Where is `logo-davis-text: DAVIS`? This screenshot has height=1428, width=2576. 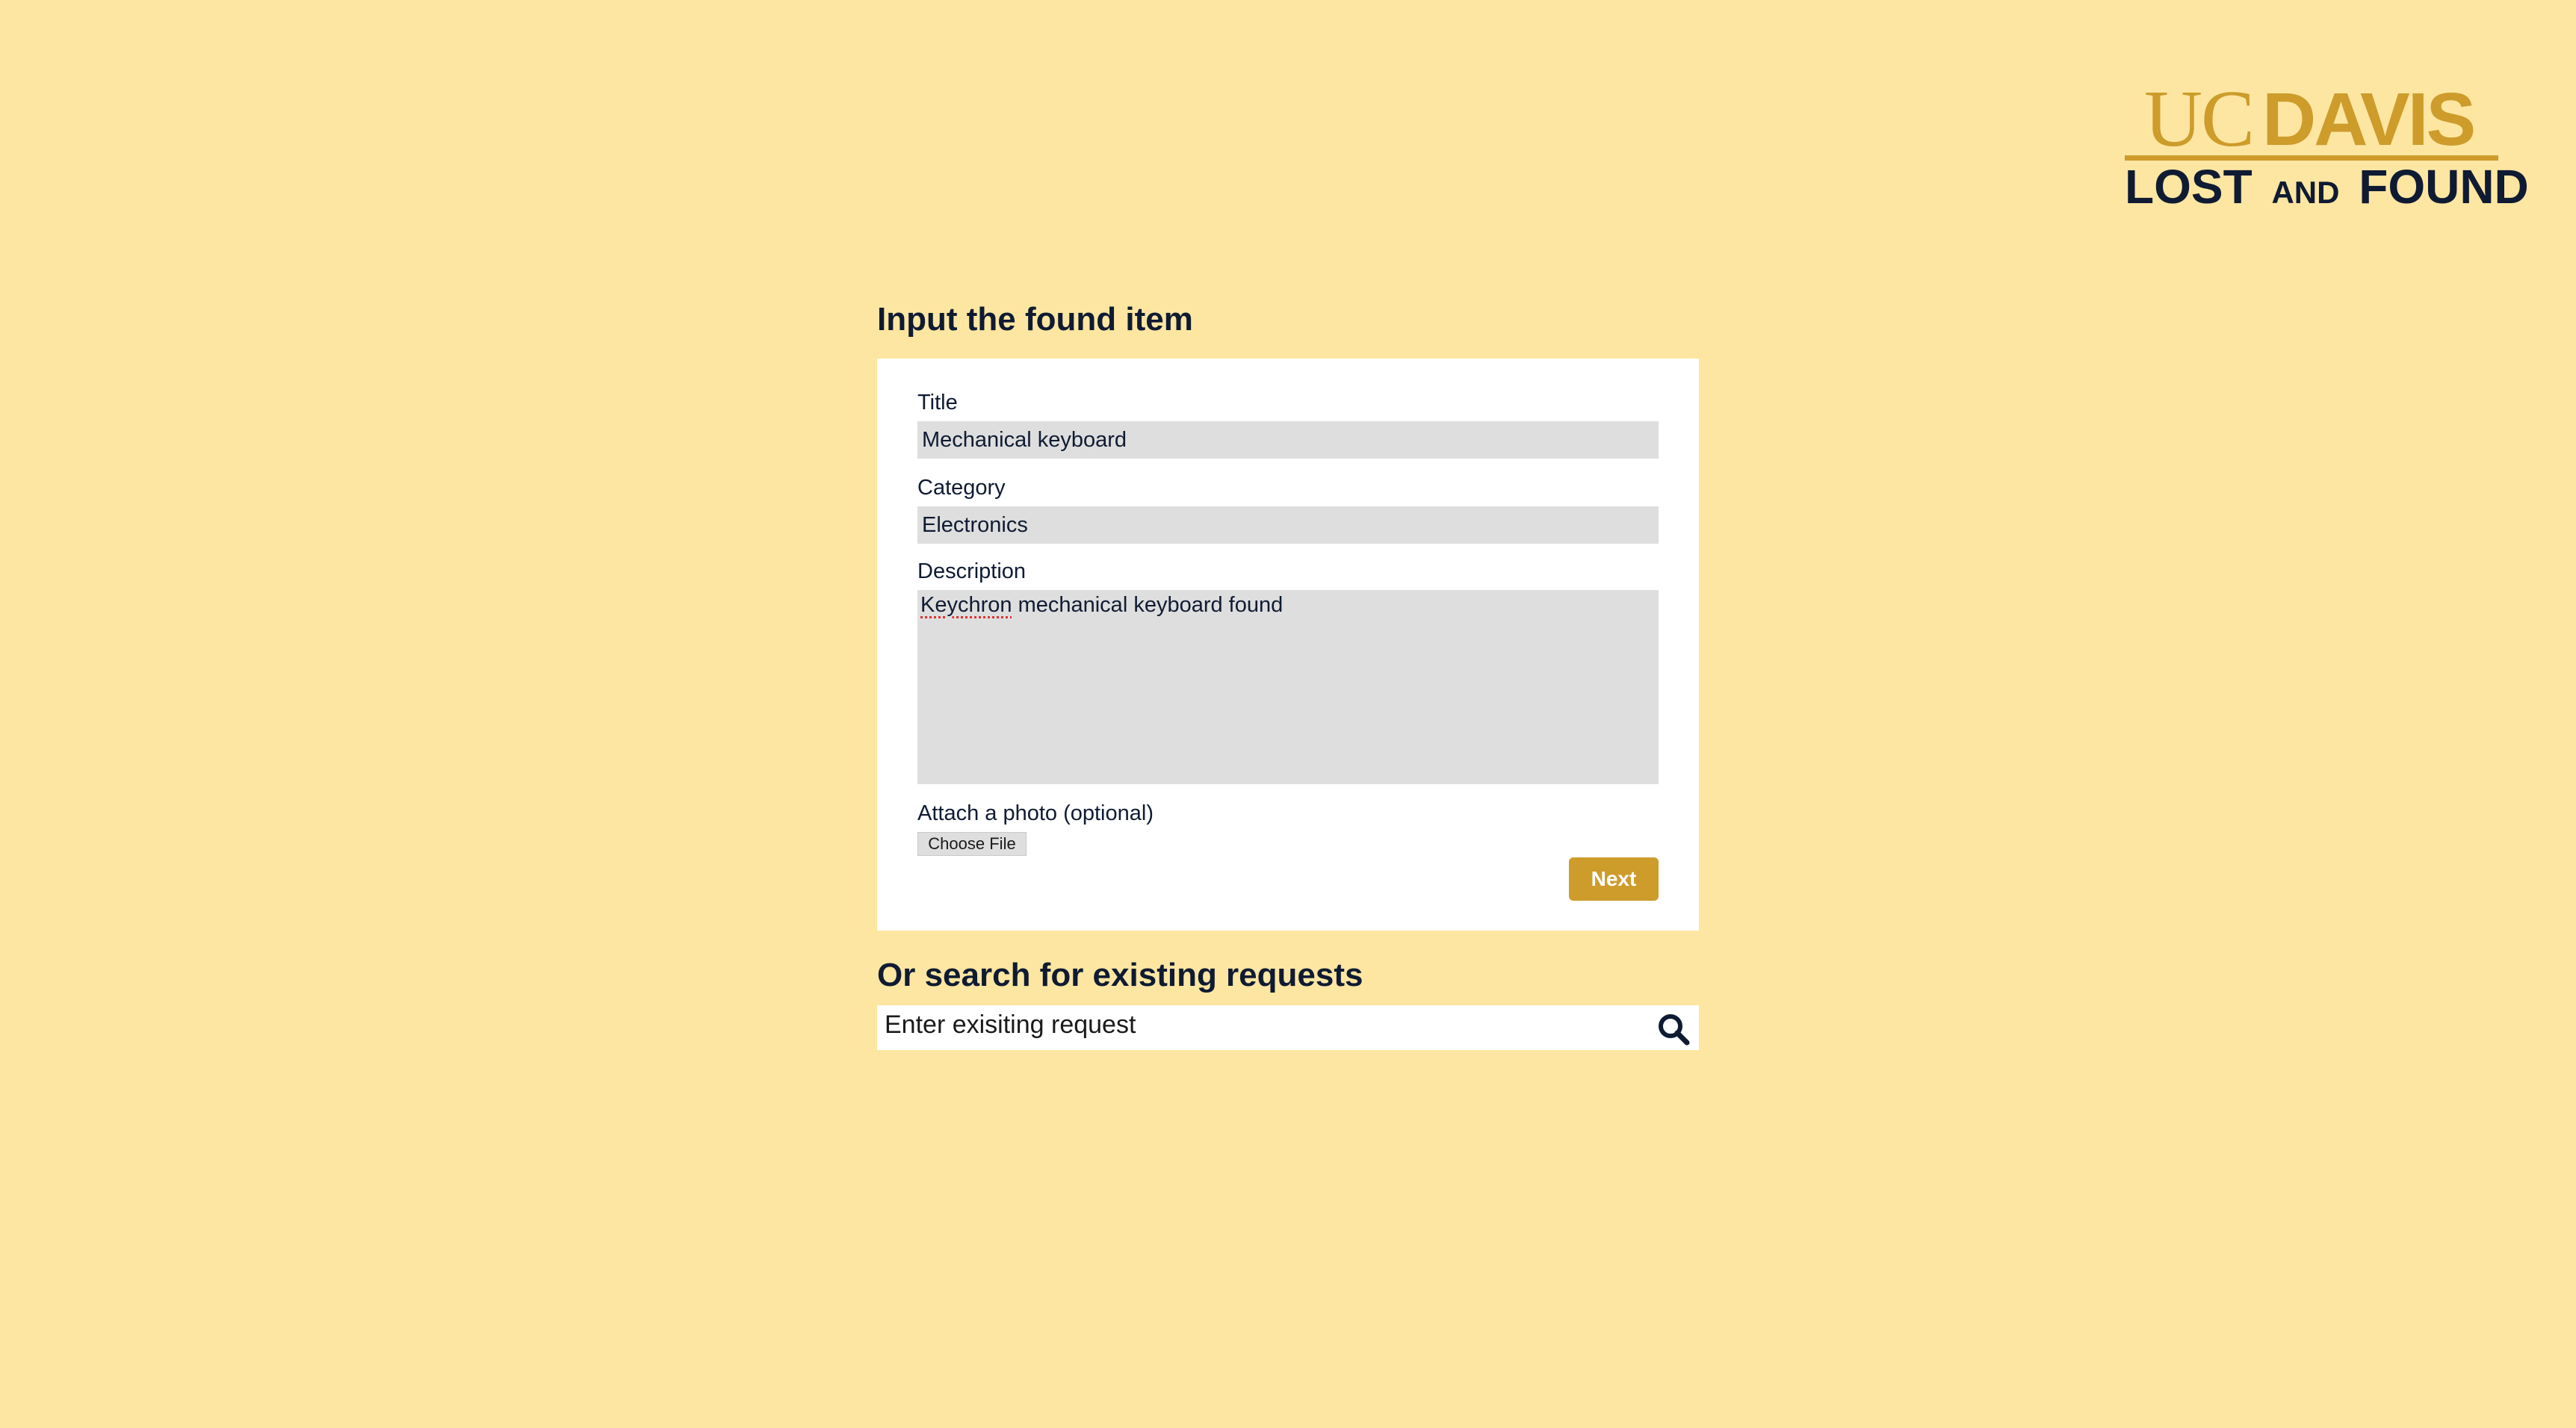
logo-davis-text: DAVIS is located at coordinates (2369, 119).